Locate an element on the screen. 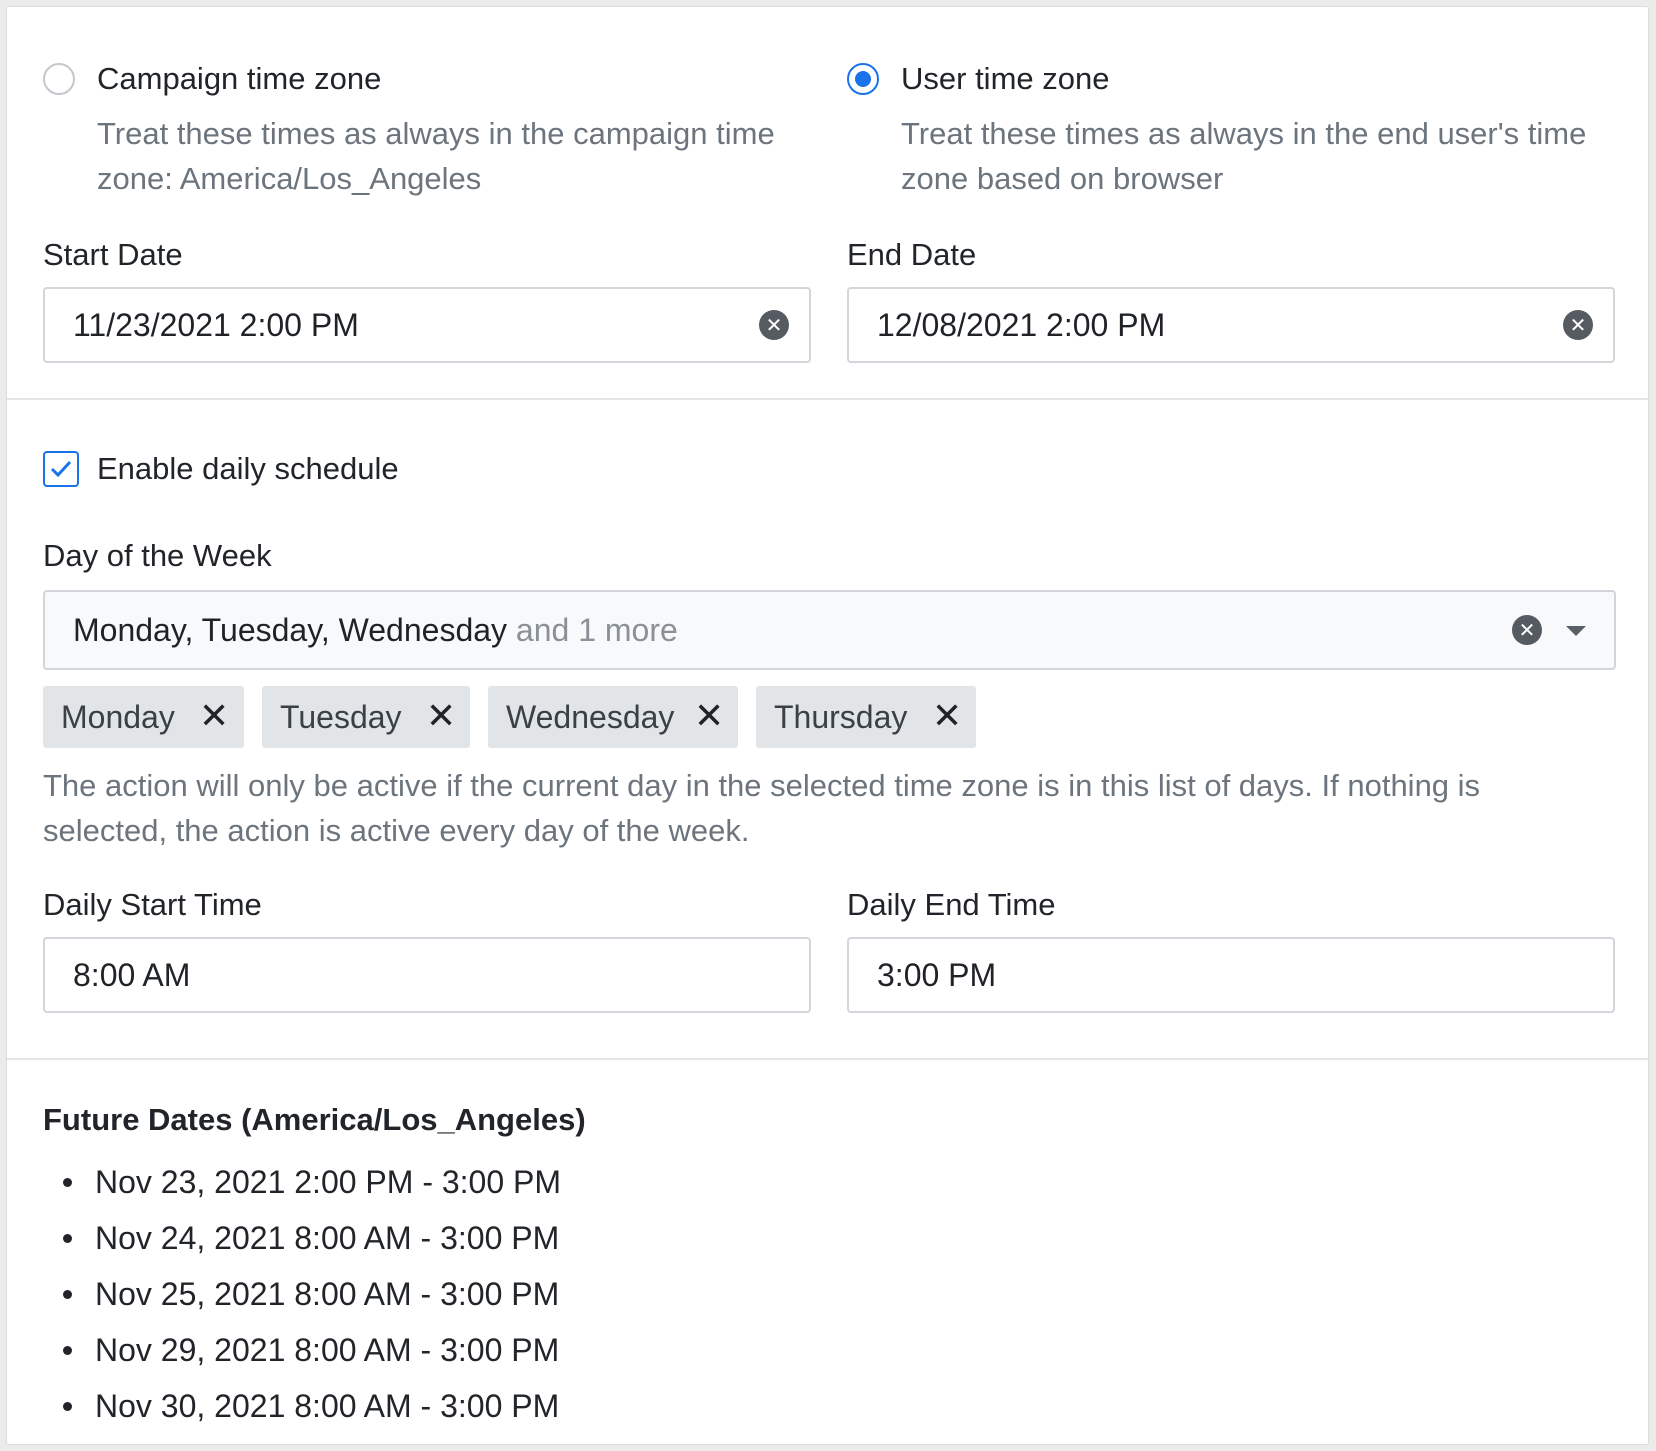 The width and height of the screenshot is (1656, 1451). chevron-down-icon is located at coordinates (1576, 631).